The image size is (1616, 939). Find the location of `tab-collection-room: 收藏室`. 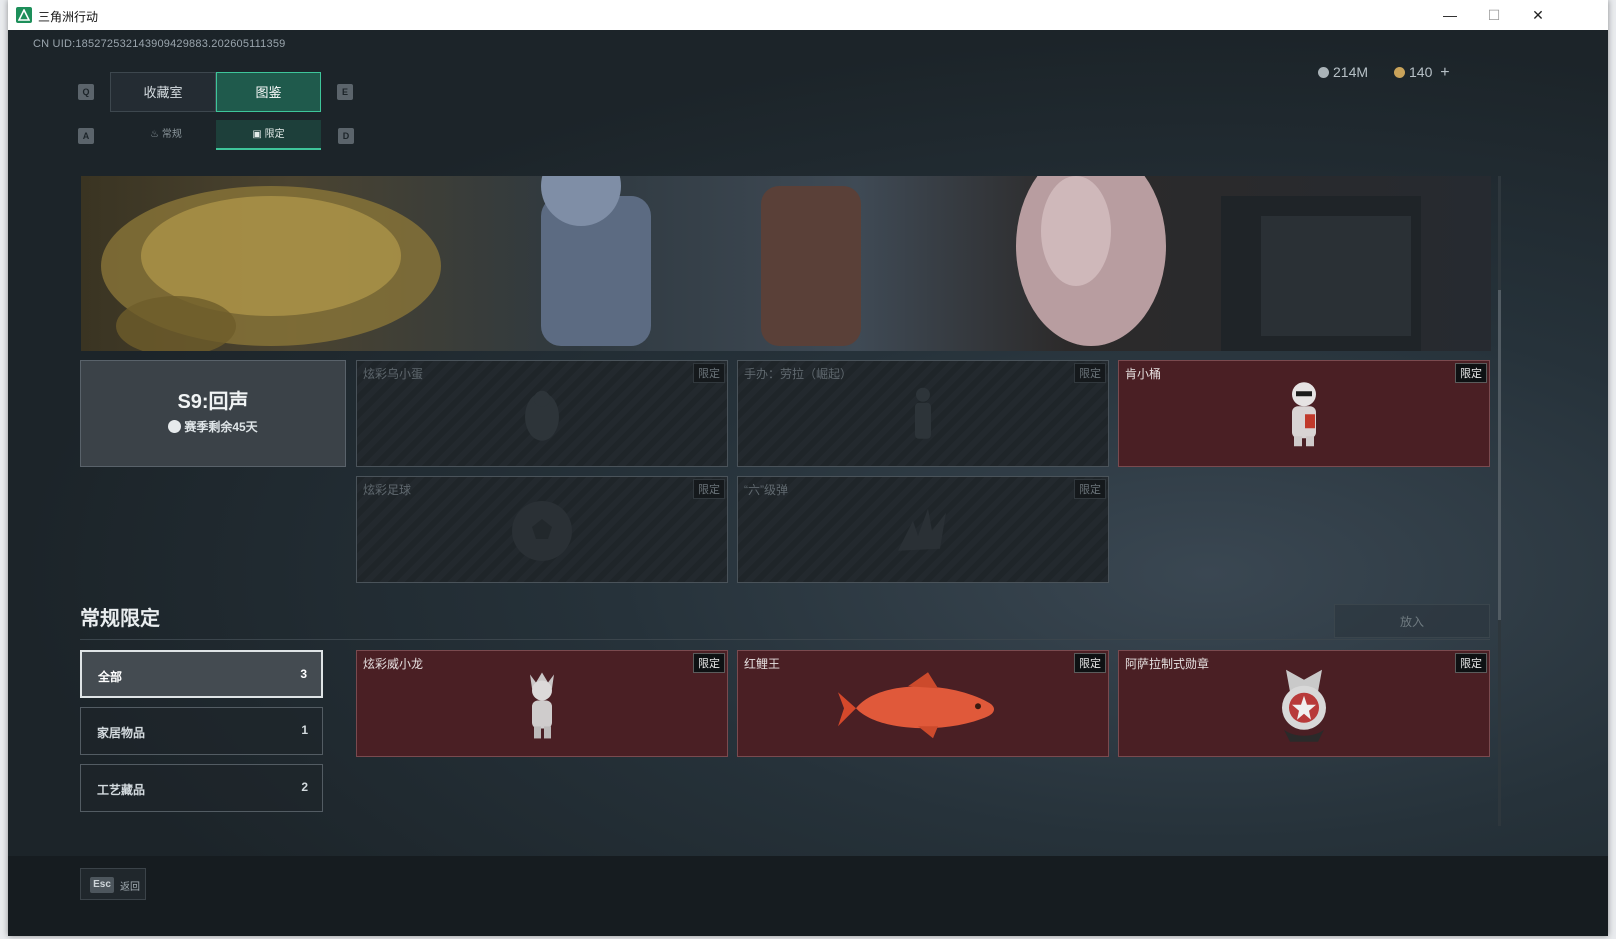

tab-collection-room: 收藏室 is located at coordinates (163, 92).